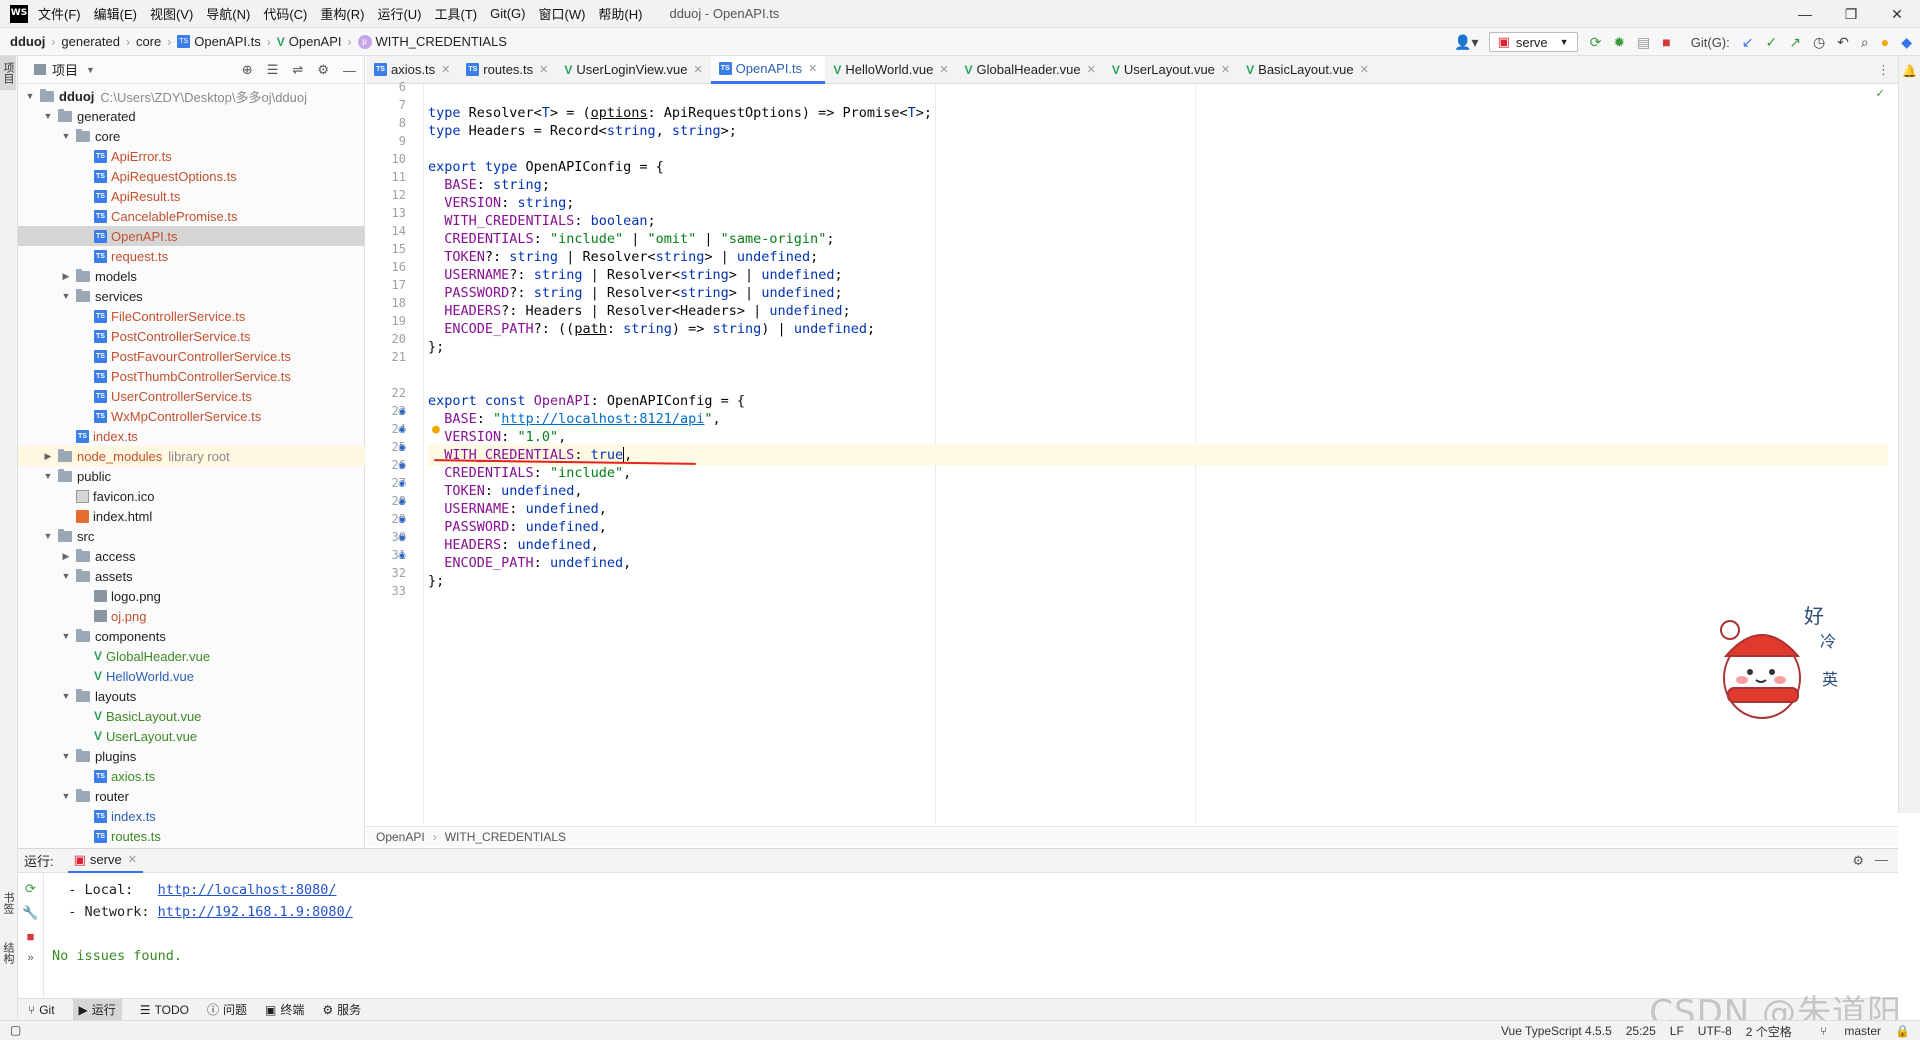 Image resolution: width=1920 pixels, height=1040 pixels. Describe the element at coordinates (191, 736) in the screenshot. I see `tree-file: V UserLayout.vue` at that location.